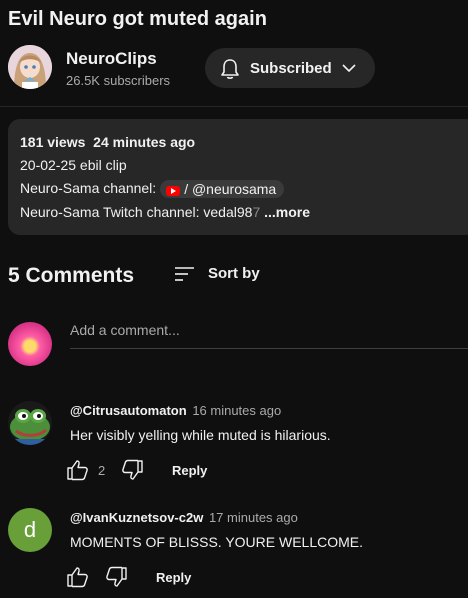 The width and height of the screenshot is (468, 598). Describe the element at coordinates (237, 410) in the screenshot. I see `comment-time: 16 minutes ago` at that location.